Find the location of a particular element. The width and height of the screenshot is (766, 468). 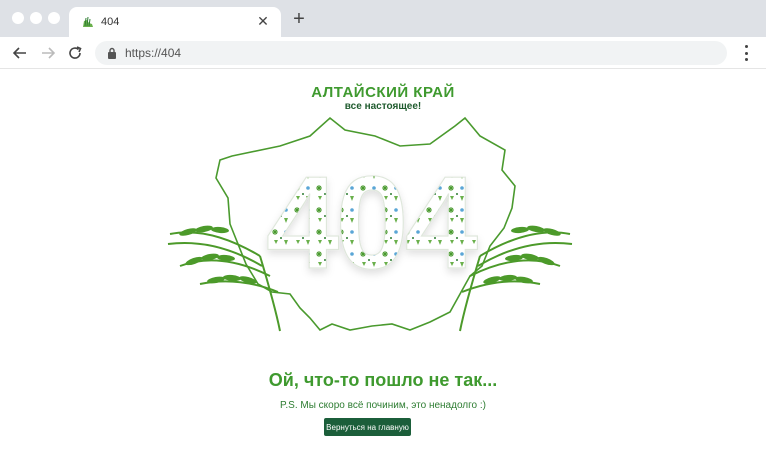

close-icon: ✕ is located at coordinates (263, 21).